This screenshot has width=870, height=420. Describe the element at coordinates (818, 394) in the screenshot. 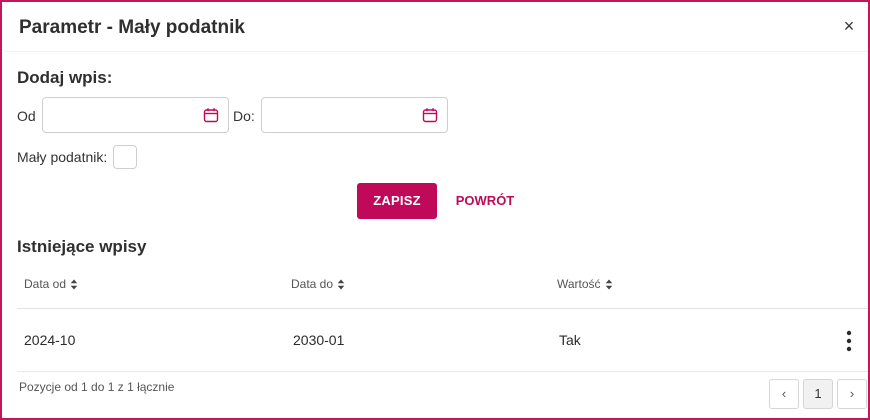

I see `page-button-current: 1` at that location.